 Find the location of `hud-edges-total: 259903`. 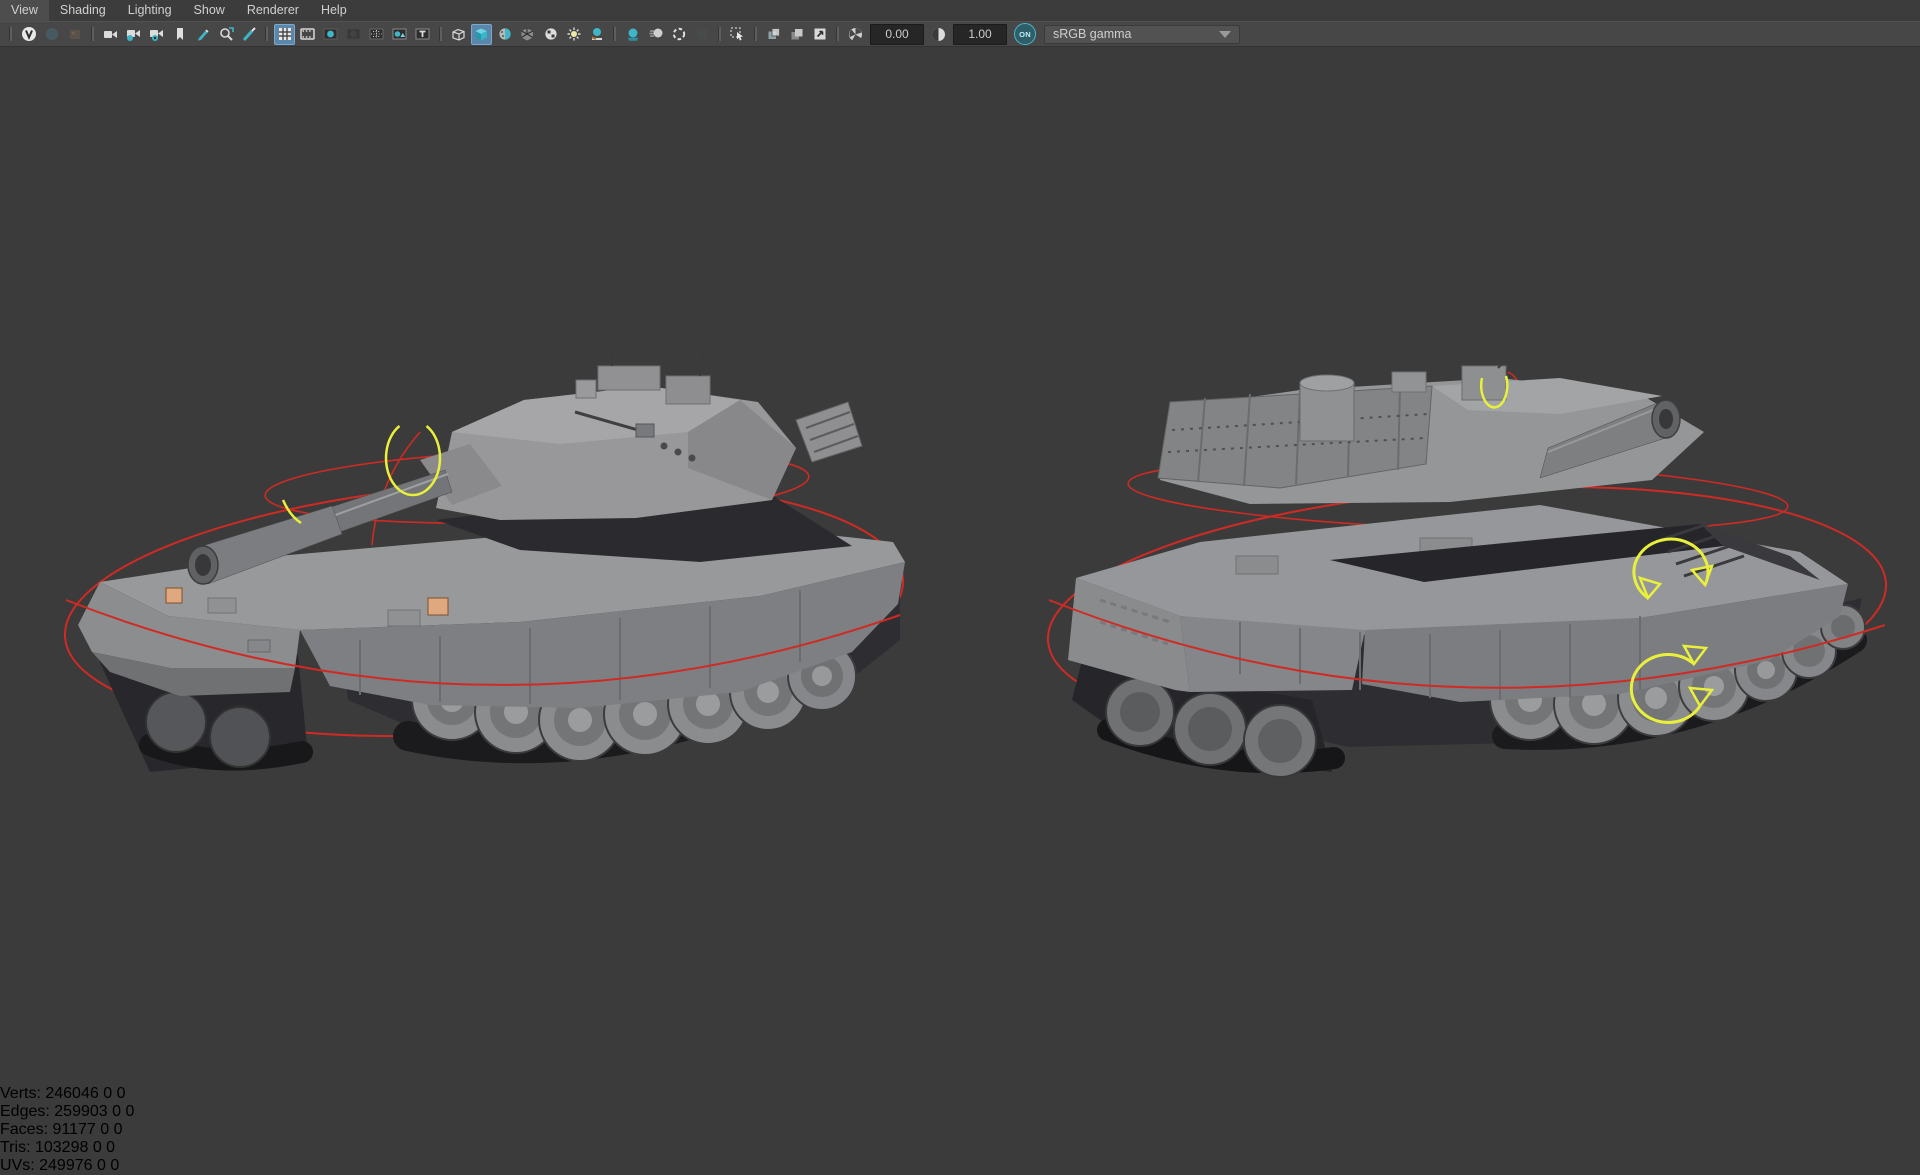

hud-edges-total: 259903 is located at coordinates (81, 1111).